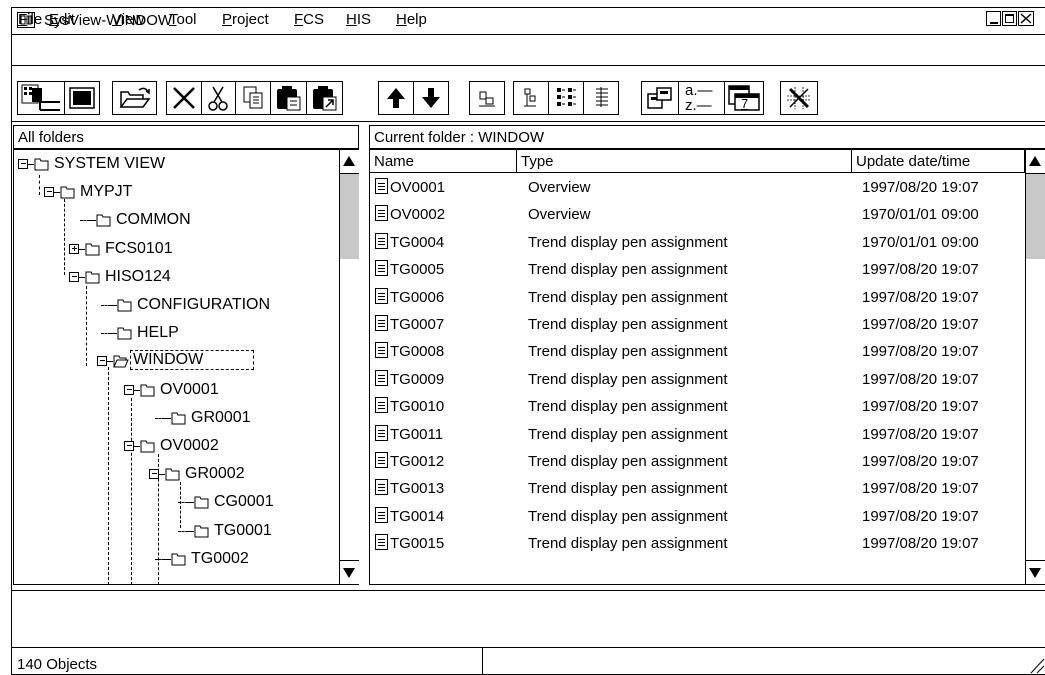  What do you see at coordinates (62, 19) in the screenshot?
I see `menu-edit: Edit` at bounding box center [62, 19].